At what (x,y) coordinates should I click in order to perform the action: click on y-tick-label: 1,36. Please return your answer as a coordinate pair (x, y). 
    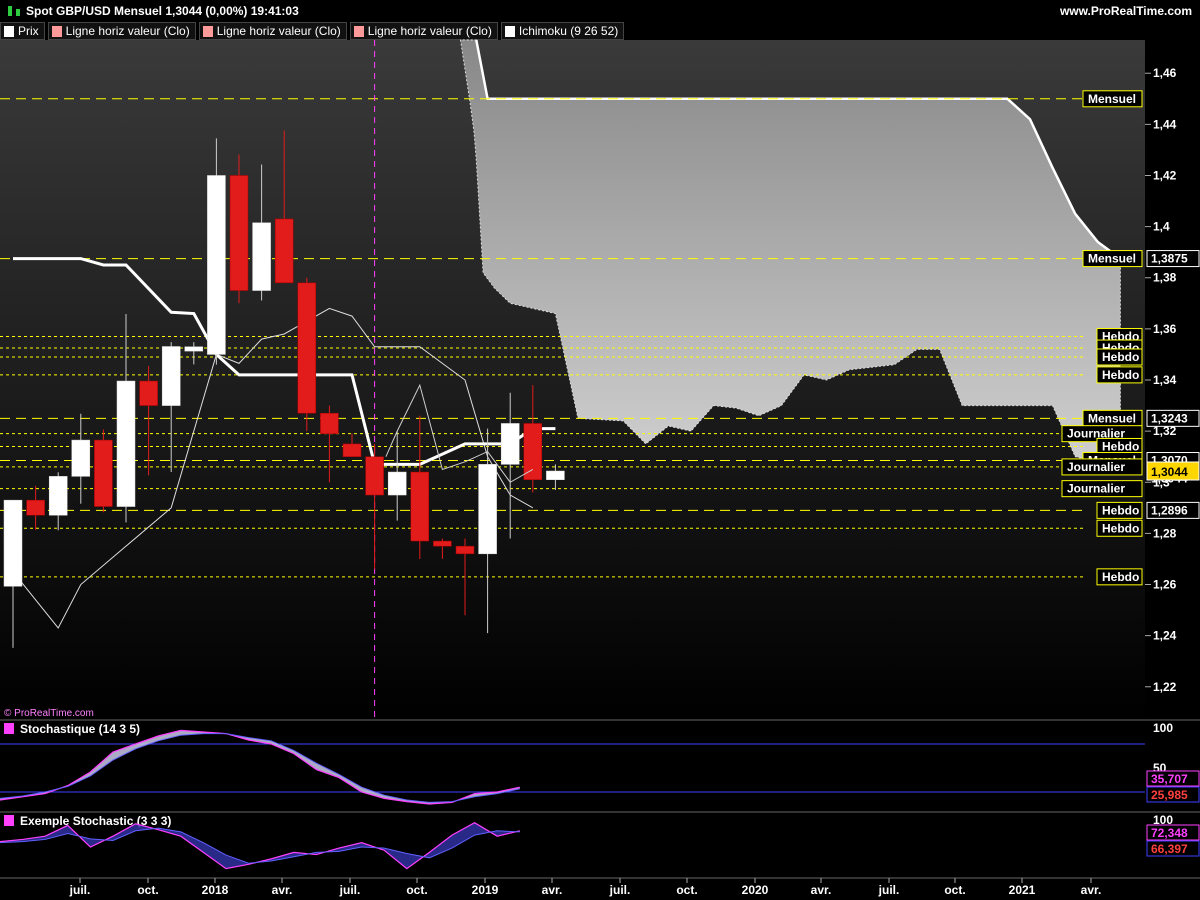
    Looking at the image, I should click on (1165, 329).